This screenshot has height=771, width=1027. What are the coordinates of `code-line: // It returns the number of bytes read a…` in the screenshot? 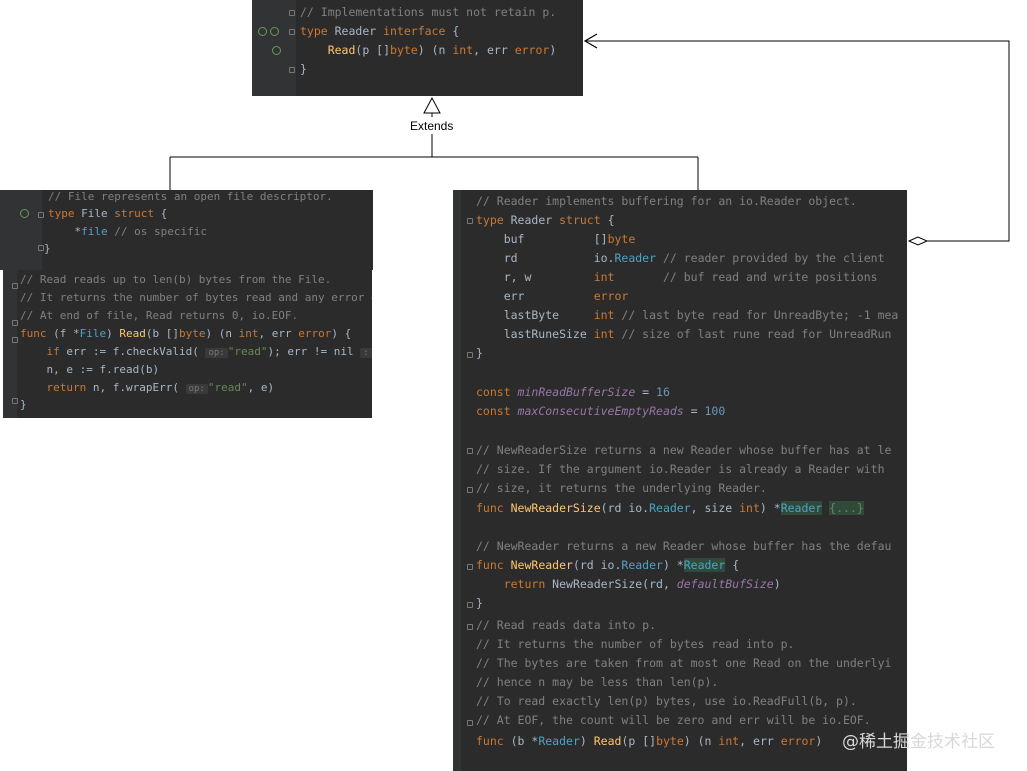 It's located at (196, 297).